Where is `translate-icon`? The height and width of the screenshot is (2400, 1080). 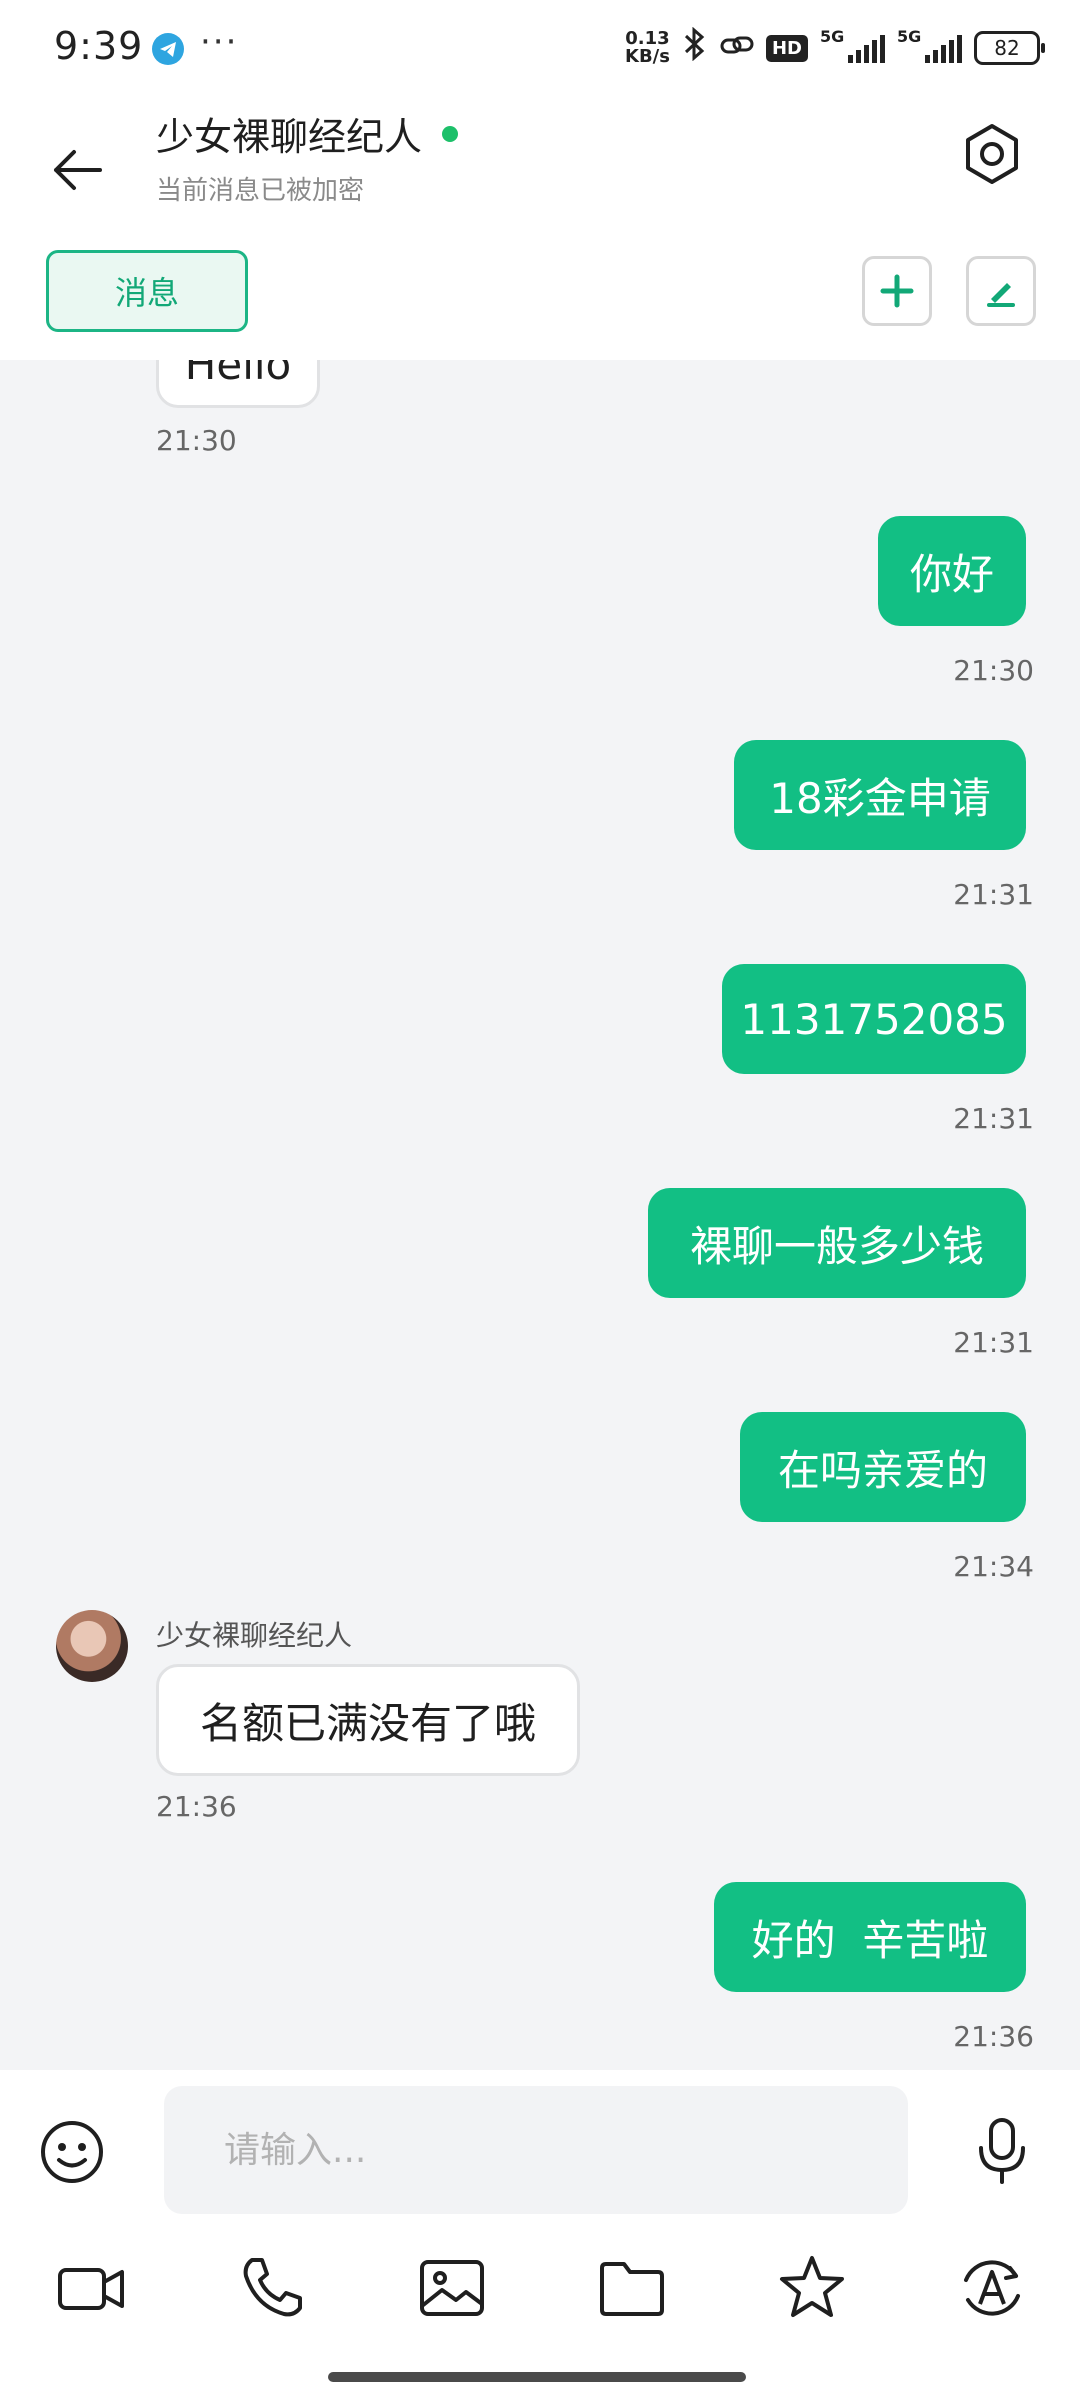
translate-icon is located at coordinates (992, 2288).